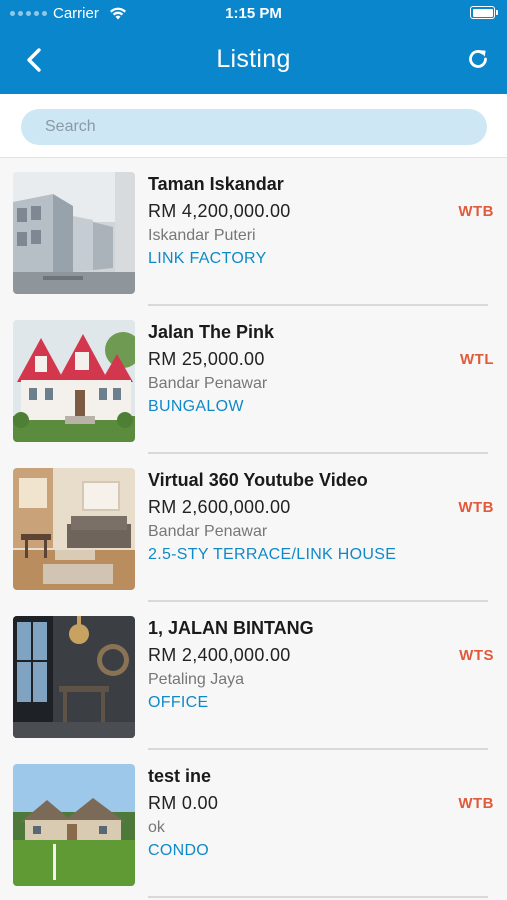 The height and width of the screenshot is (900, 507). I want to click on listing-type: 2.5-STY TERRACE/LINK HOUSE, so click(272, 554).